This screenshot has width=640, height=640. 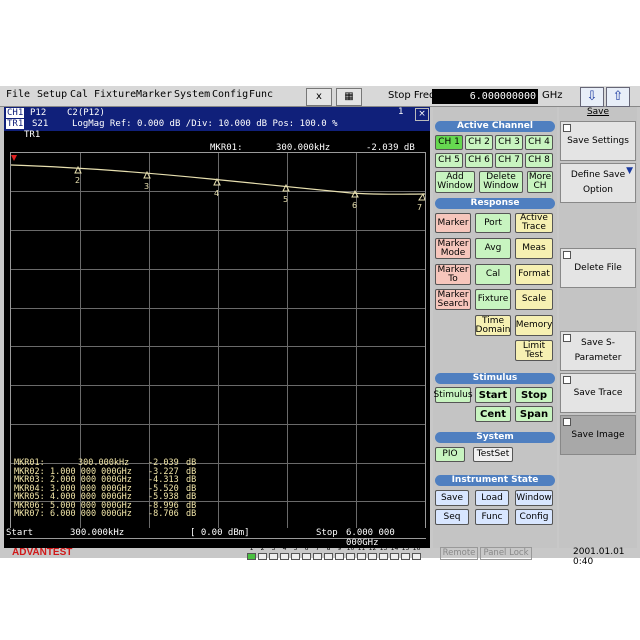 I want to click on menu-file: File, so click(x=18, y=94).